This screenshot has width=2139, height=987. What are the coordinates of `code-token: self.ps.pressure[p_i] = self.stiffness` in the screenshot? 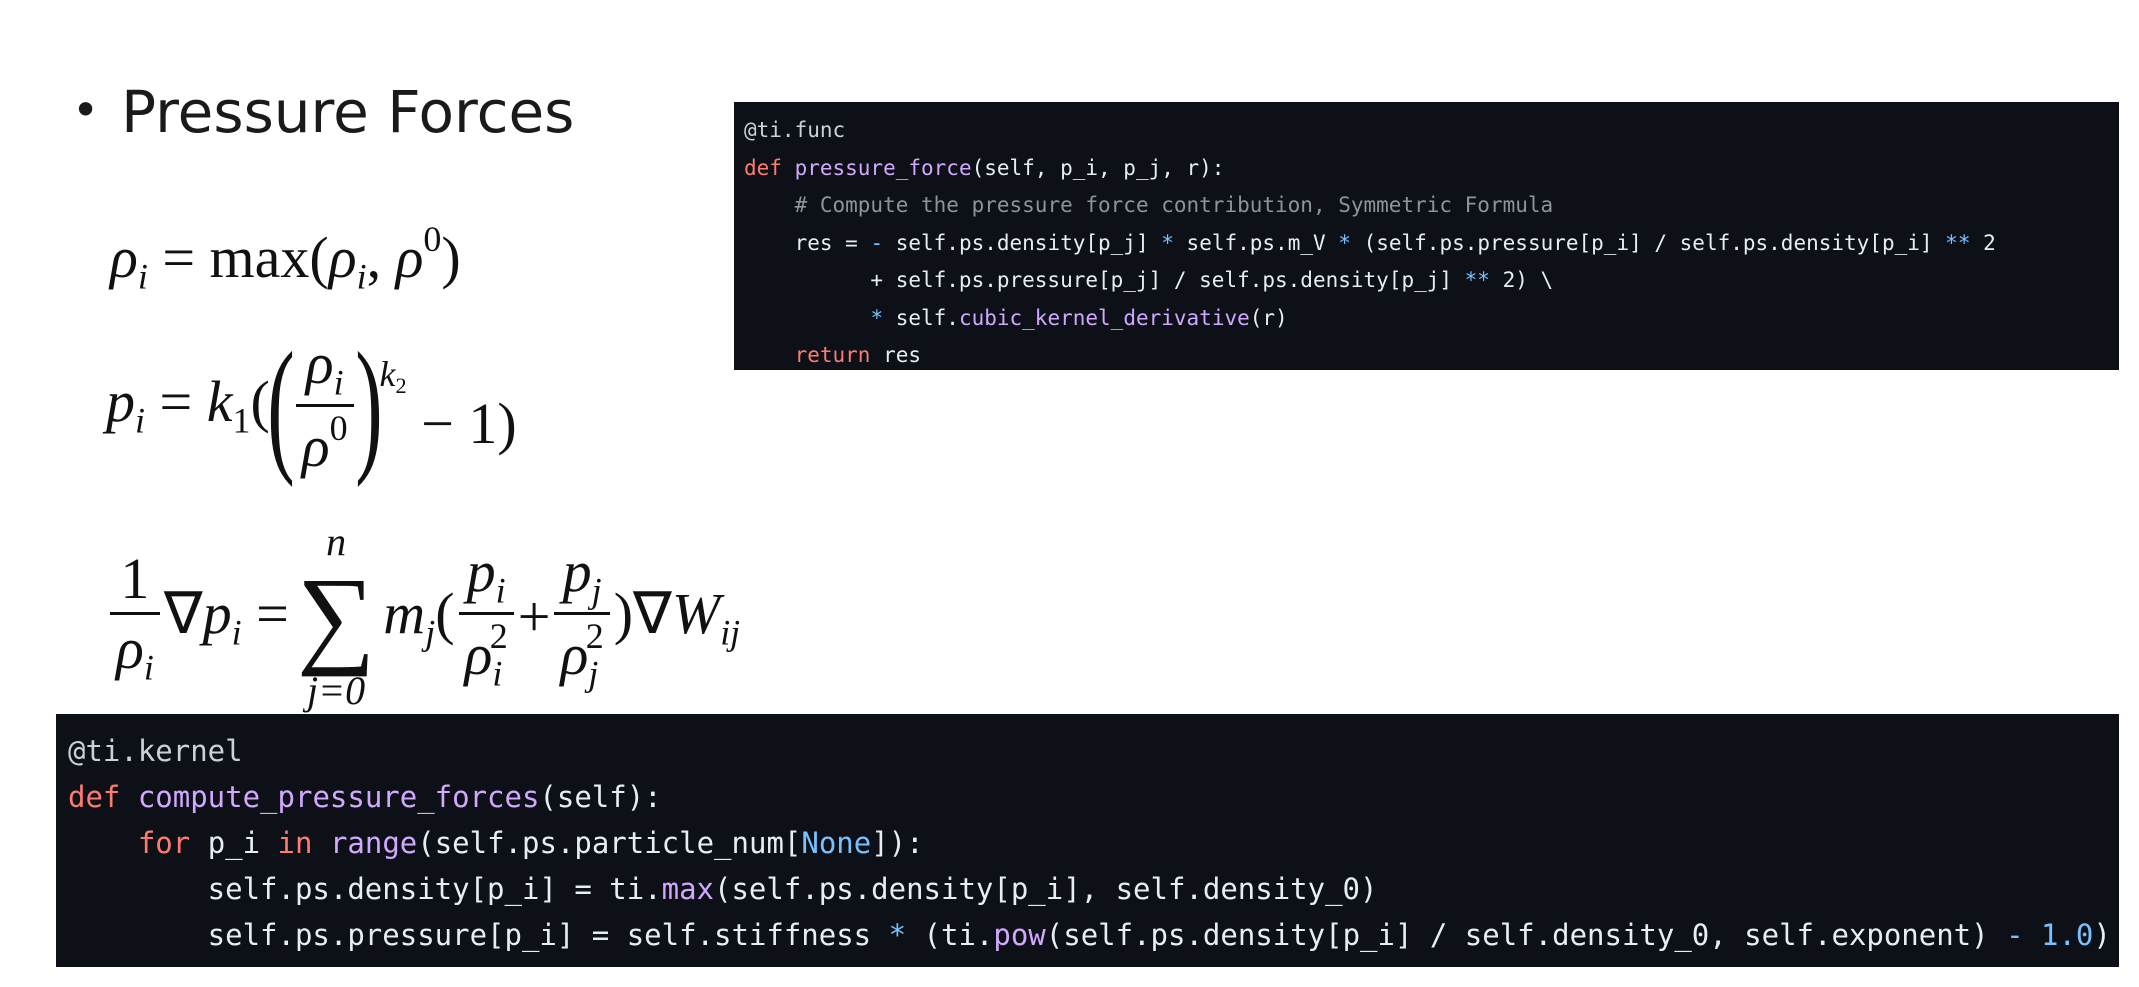 It's located at (478, 935).